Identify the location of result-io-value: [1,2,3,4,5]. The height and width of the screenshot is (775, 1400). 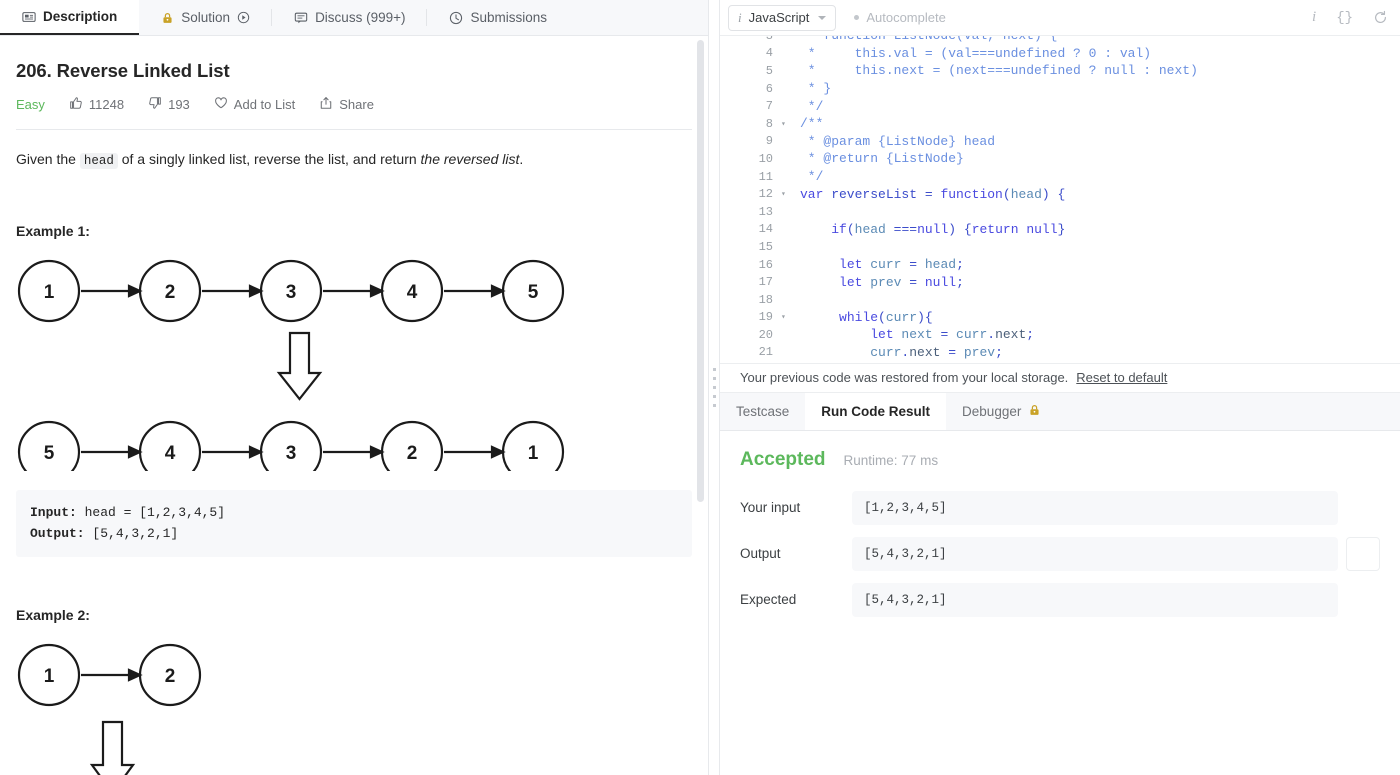
(1095, 507).